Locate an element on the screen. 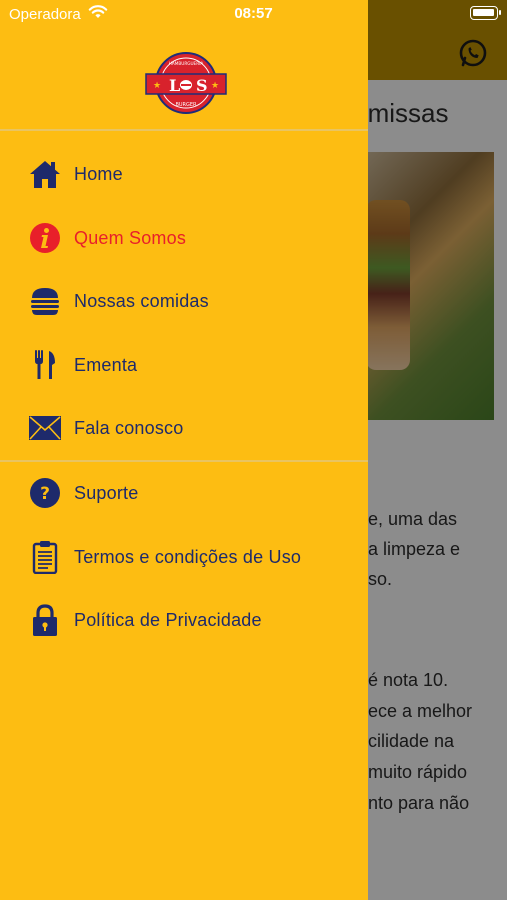 This screenshot has width=507, height=900. info-icon is located at coordinates (45, 238).